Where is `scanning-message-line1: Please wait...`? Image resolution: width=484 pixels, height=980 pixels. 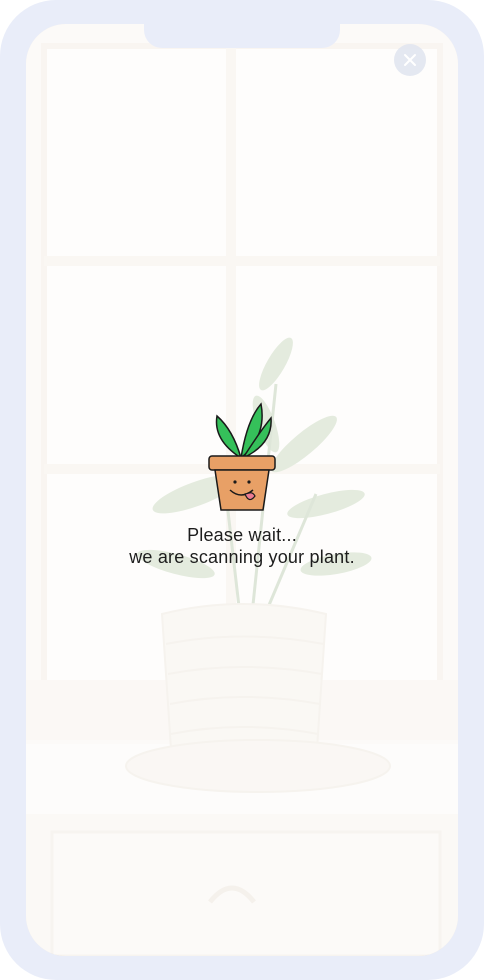
scanning-message-line1: Please wait... is located at coordinates (242, 535).